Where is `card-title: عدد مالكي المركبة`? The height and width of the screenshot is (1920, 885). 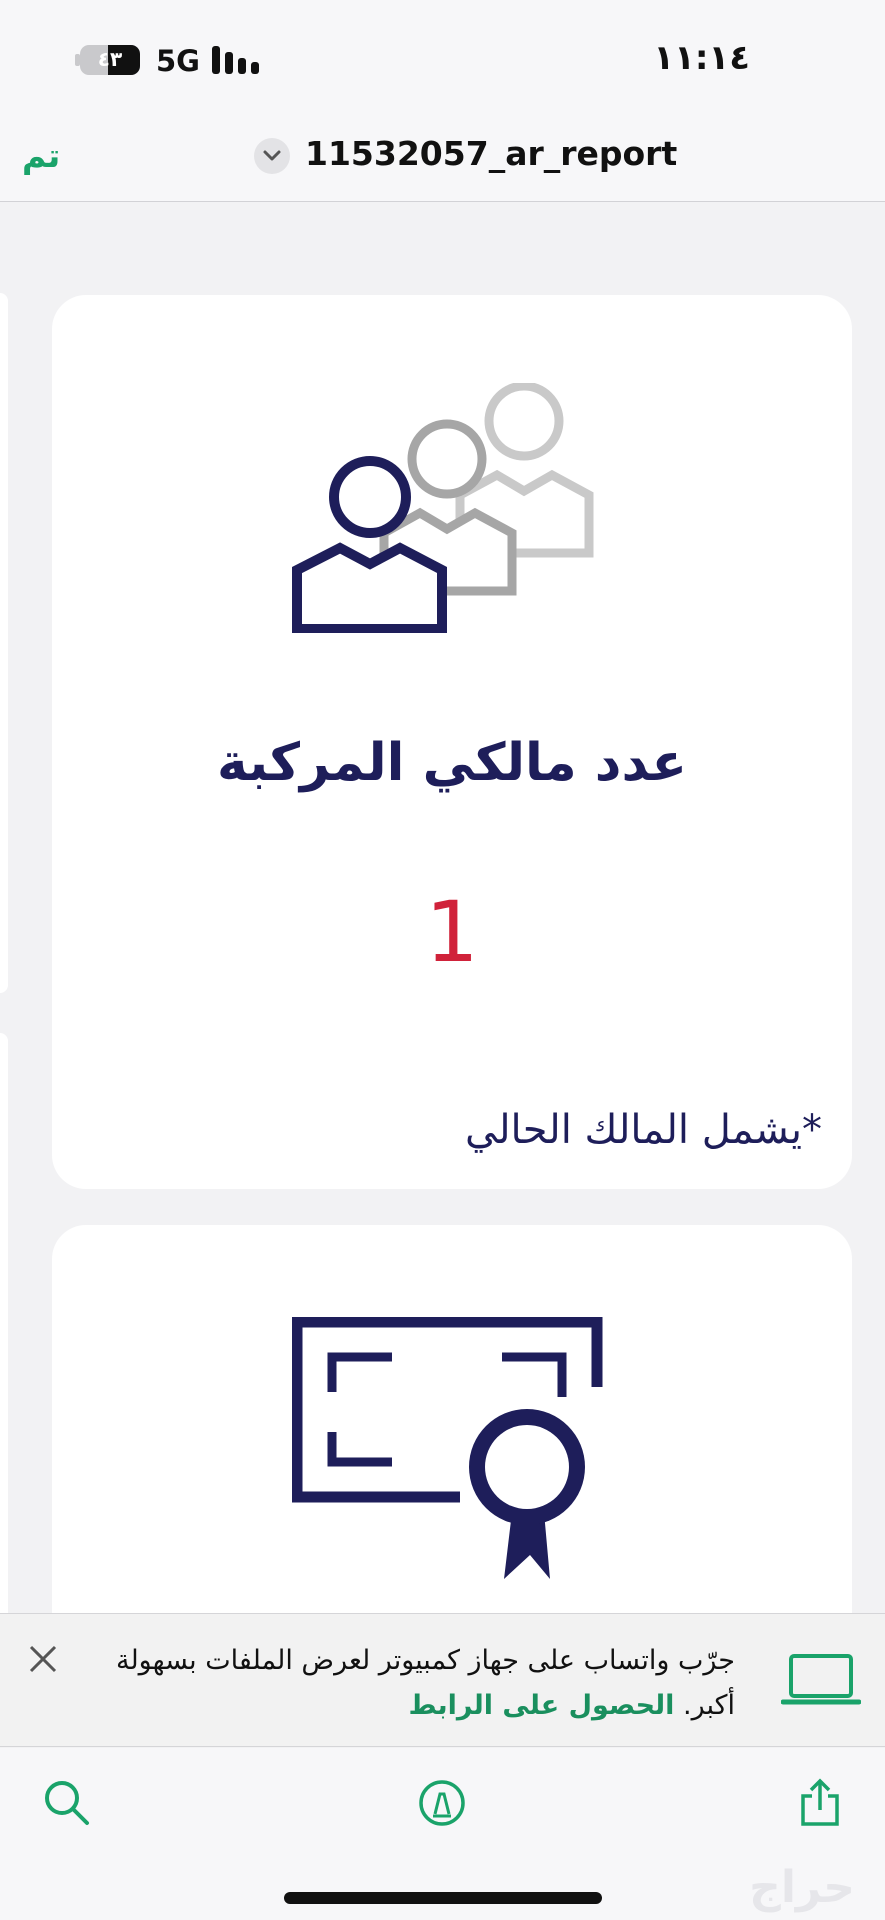
card-title: عدد مالكي المركبة is located at coordinates (452, 763).